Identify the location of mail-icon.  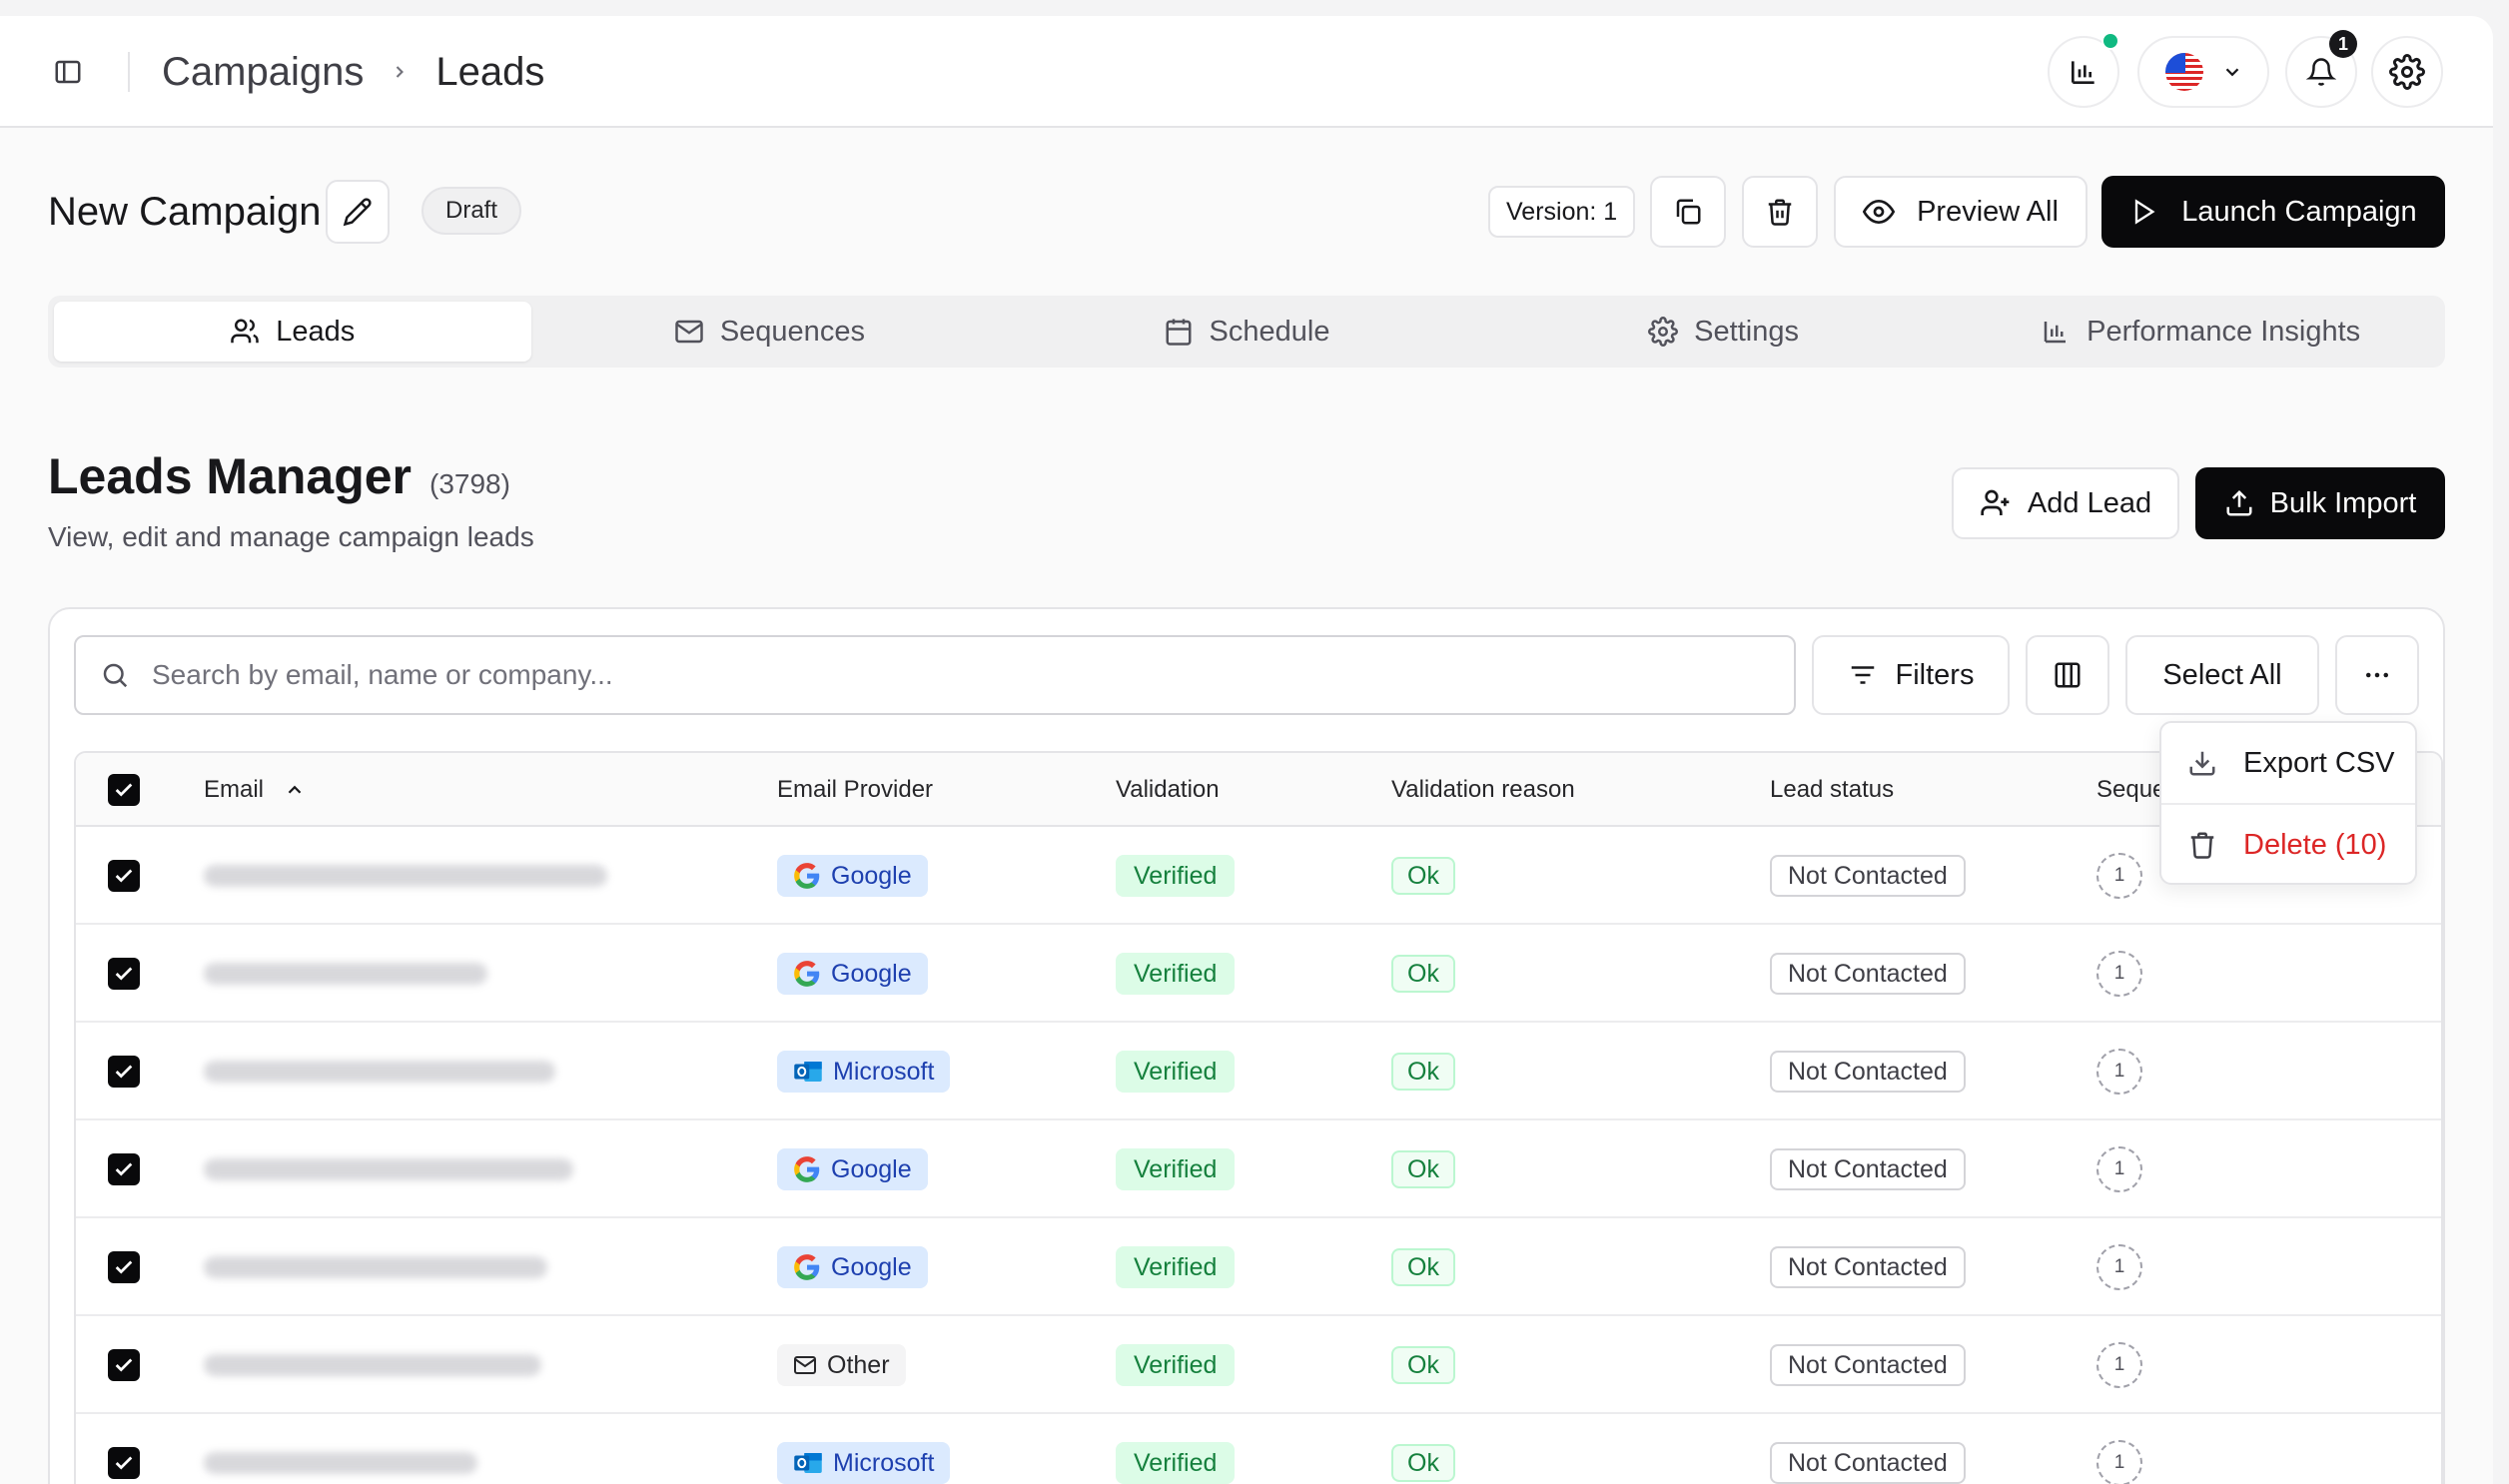
(689, 332).